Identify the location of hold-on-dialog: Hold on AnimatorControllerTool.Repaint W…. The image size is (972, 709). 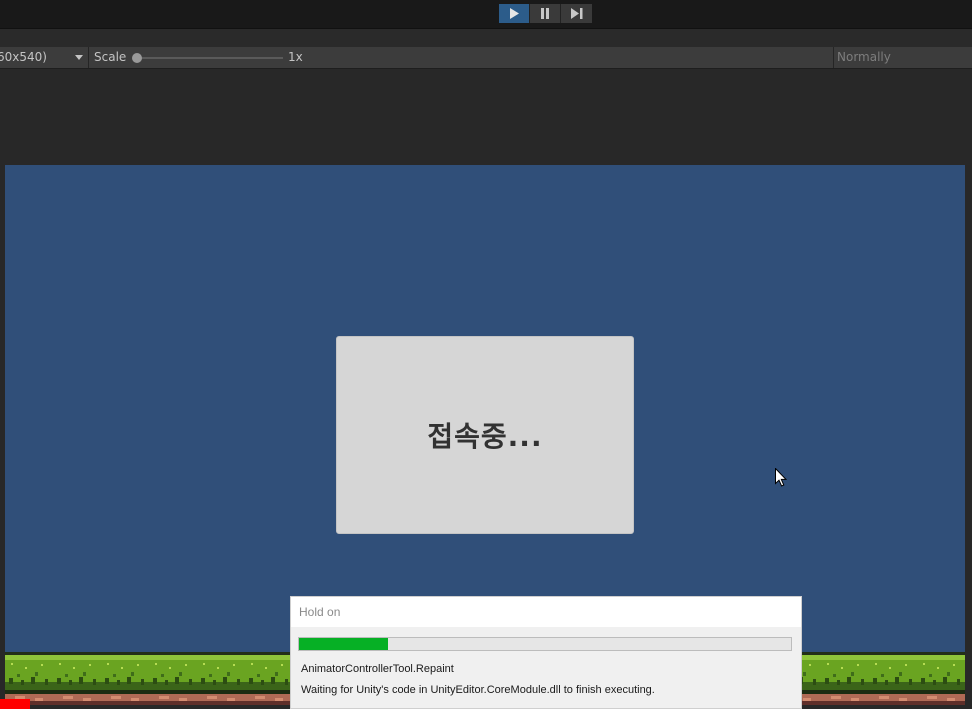
(546, 652).